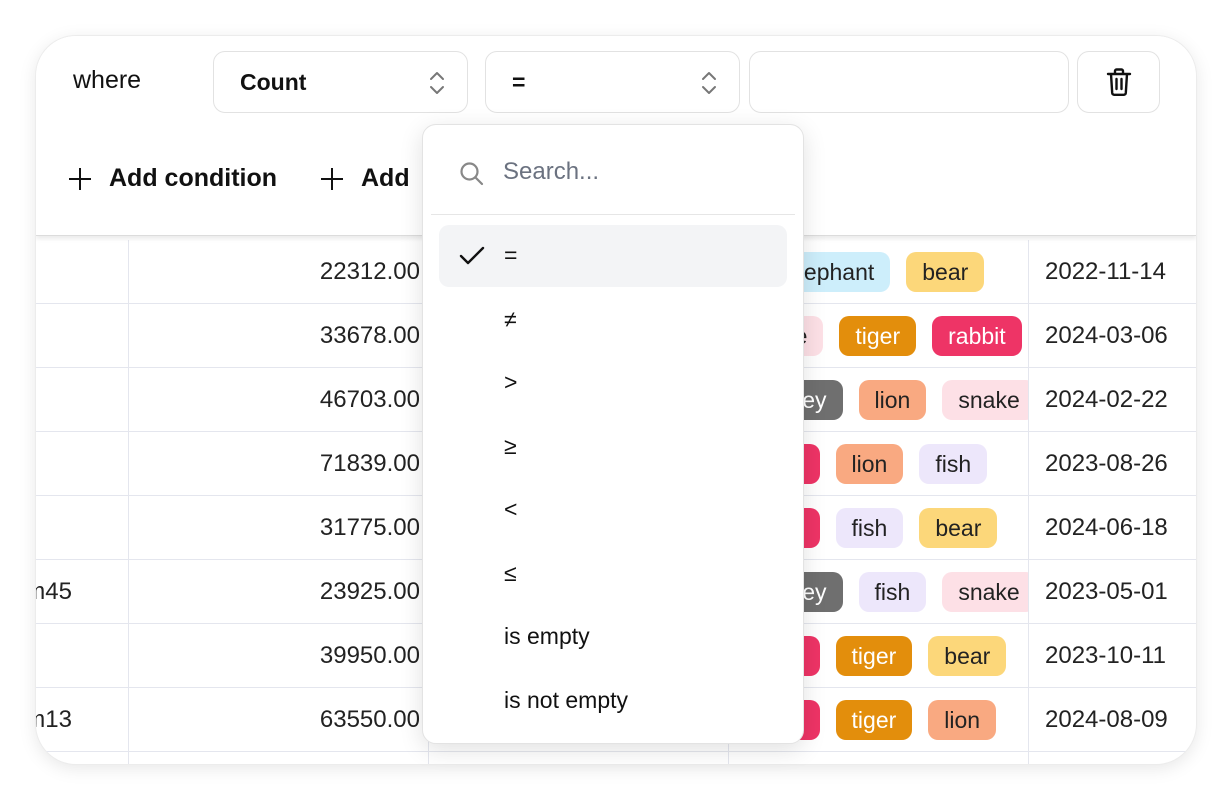  I want to click on count-cell: 33678.00, so click(369, 335).